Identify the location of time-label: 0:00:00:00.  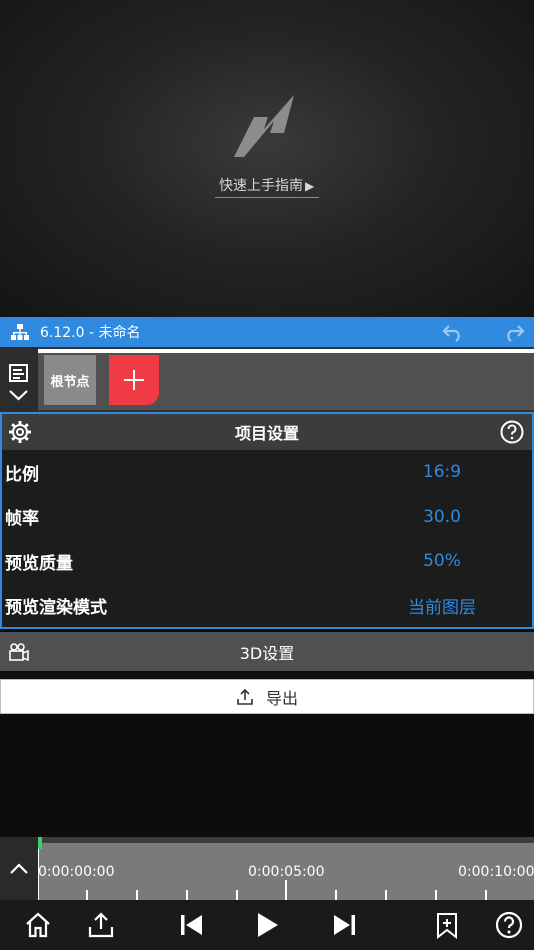
(76, 872).